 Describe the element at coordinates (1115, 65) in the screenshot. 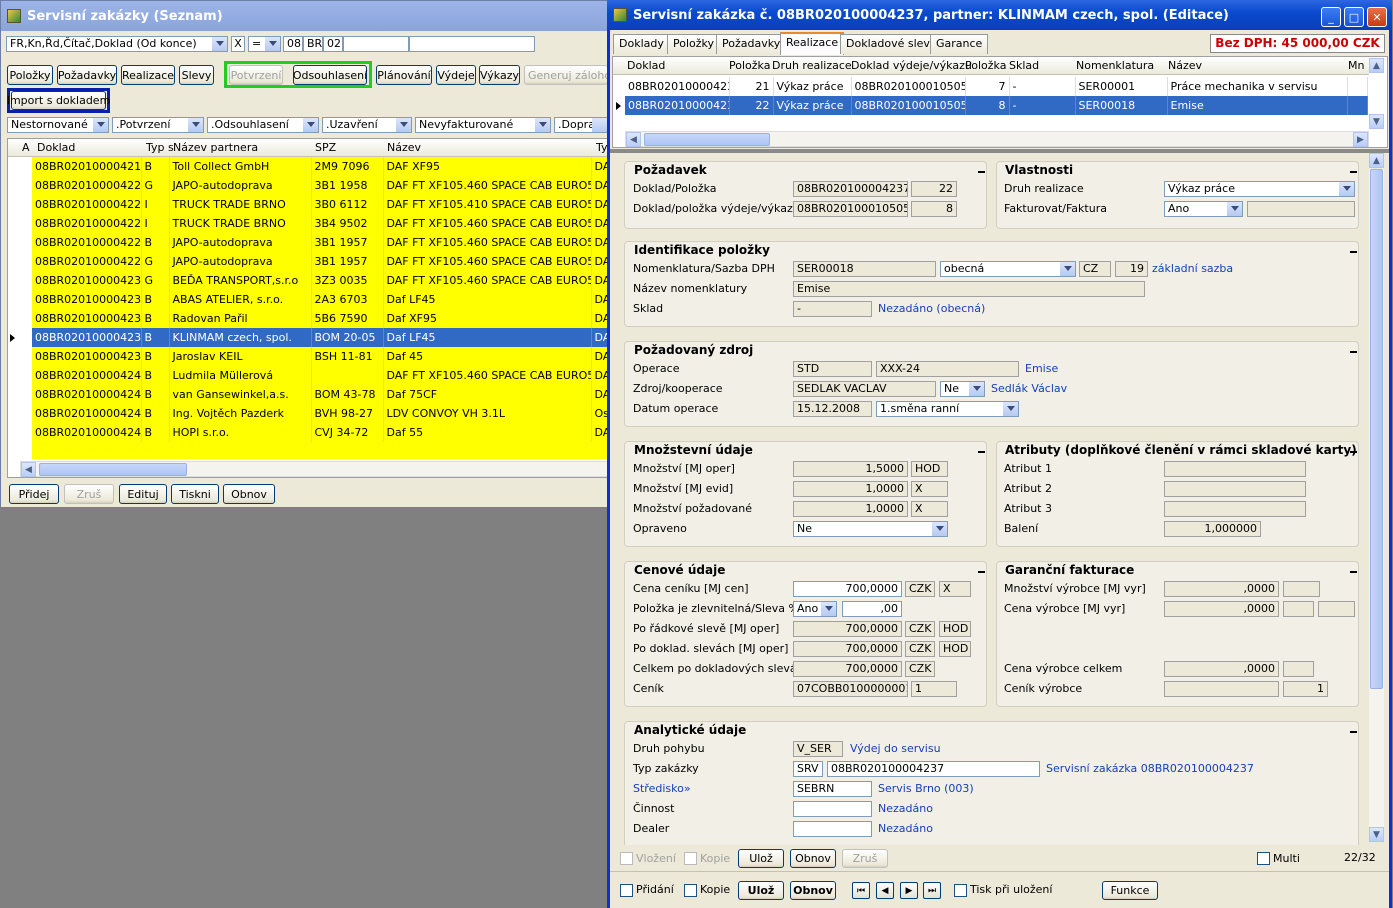

I see `rcol-nomenklatura: Nomenklatura` at that location.